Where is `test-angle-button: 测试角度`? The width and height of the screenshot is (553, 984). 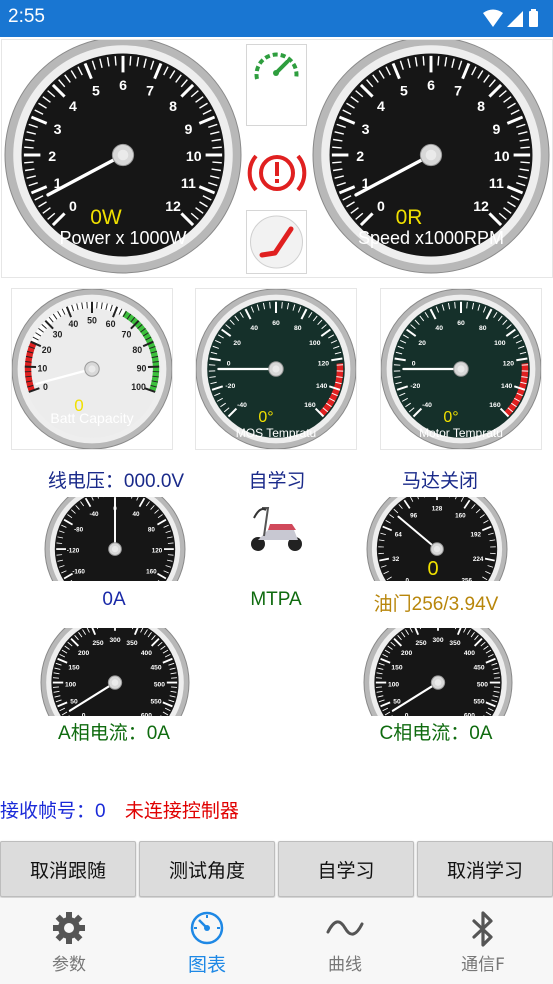
test-angle-button: 测试角度 is located at coordinates (207, 869).